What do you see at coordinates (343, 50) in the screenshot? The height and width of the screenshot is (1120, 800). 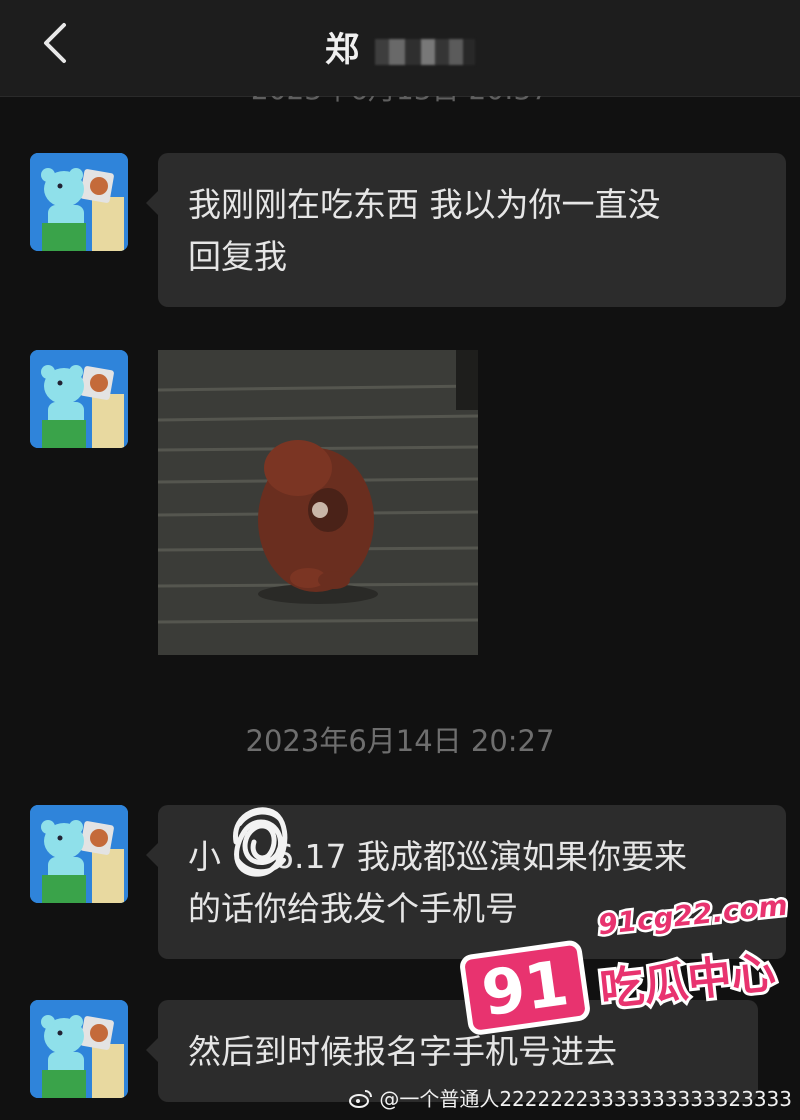 I see `contact-name: 郑` at bounding box center [343, 50].